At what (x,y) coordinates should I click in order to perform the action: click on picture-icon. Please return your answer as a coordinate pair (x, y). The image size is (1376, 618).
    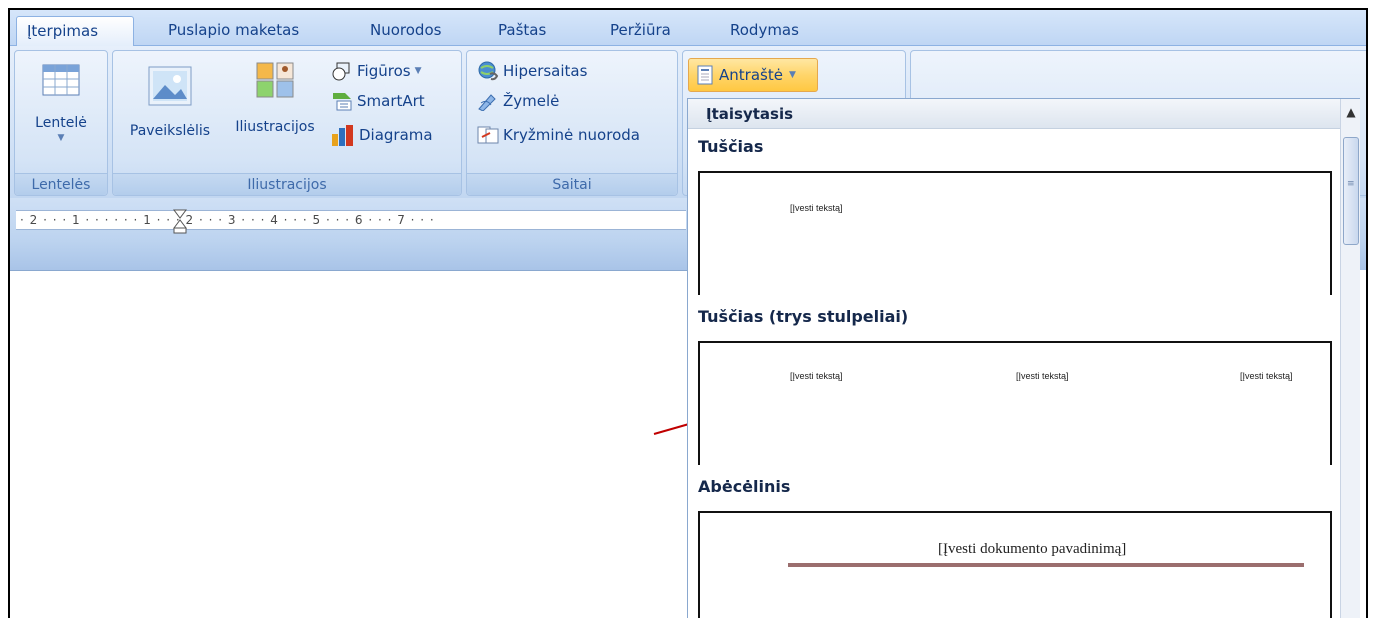
    Looking at the image, I should click on (170, 86).